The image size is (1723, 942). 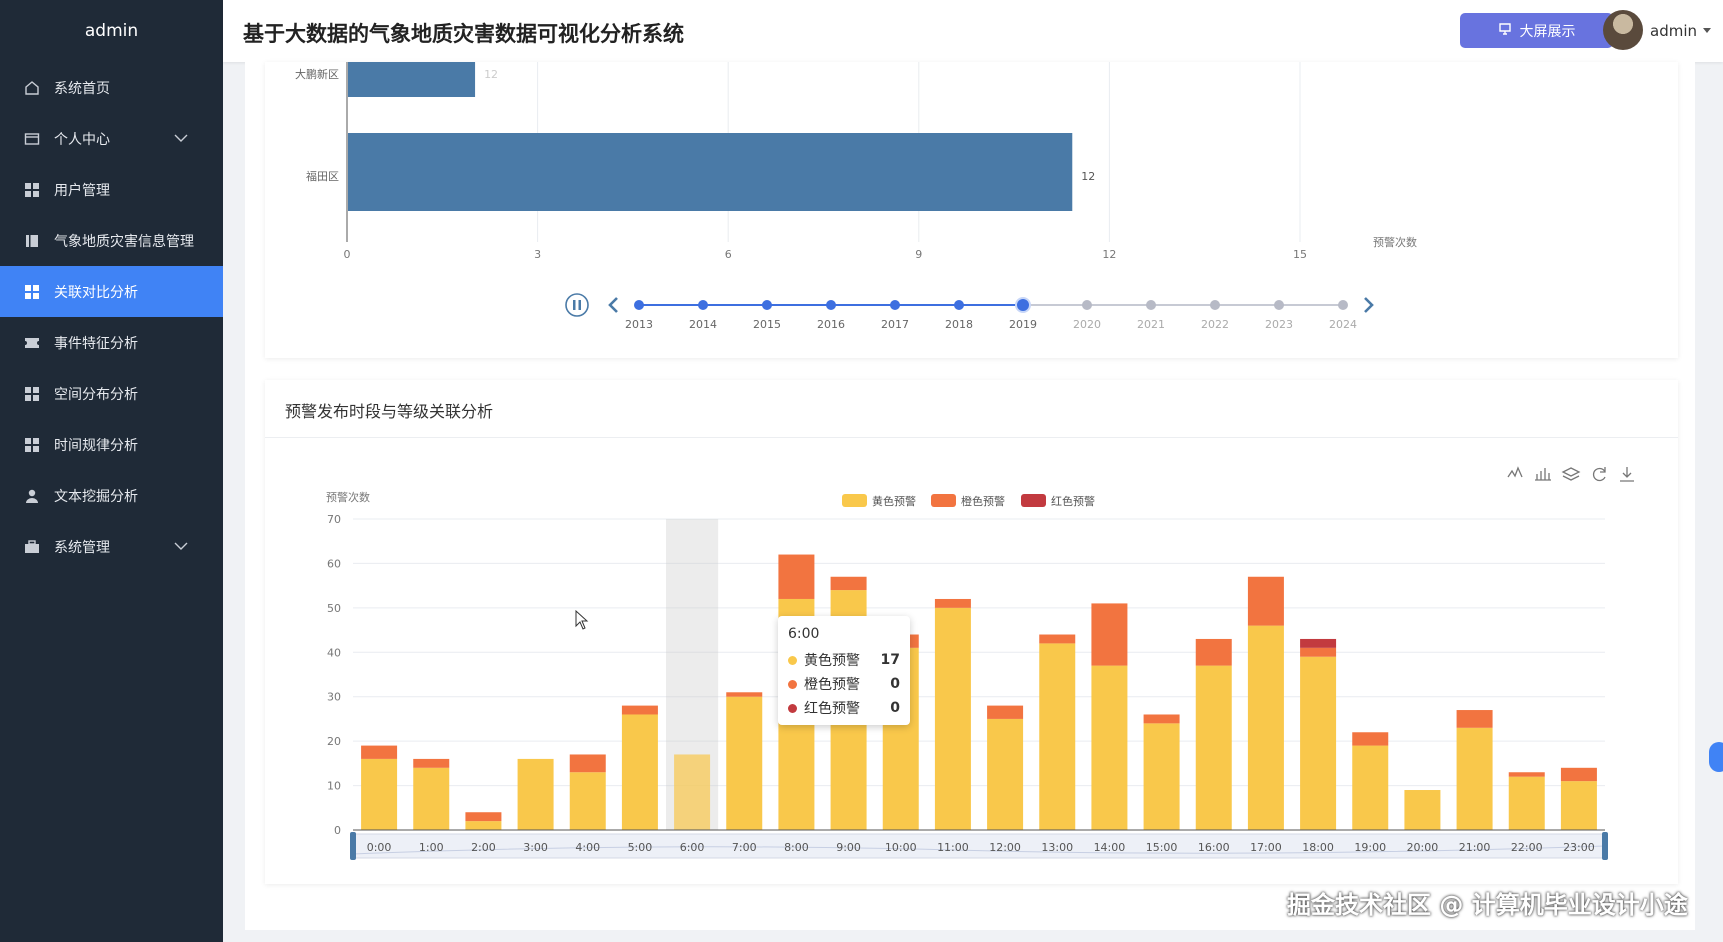 What do you see at coordinates (483, 847) in the screenshot?
I see `x-tick-label: 2:00` at bounding box center [483, 847].